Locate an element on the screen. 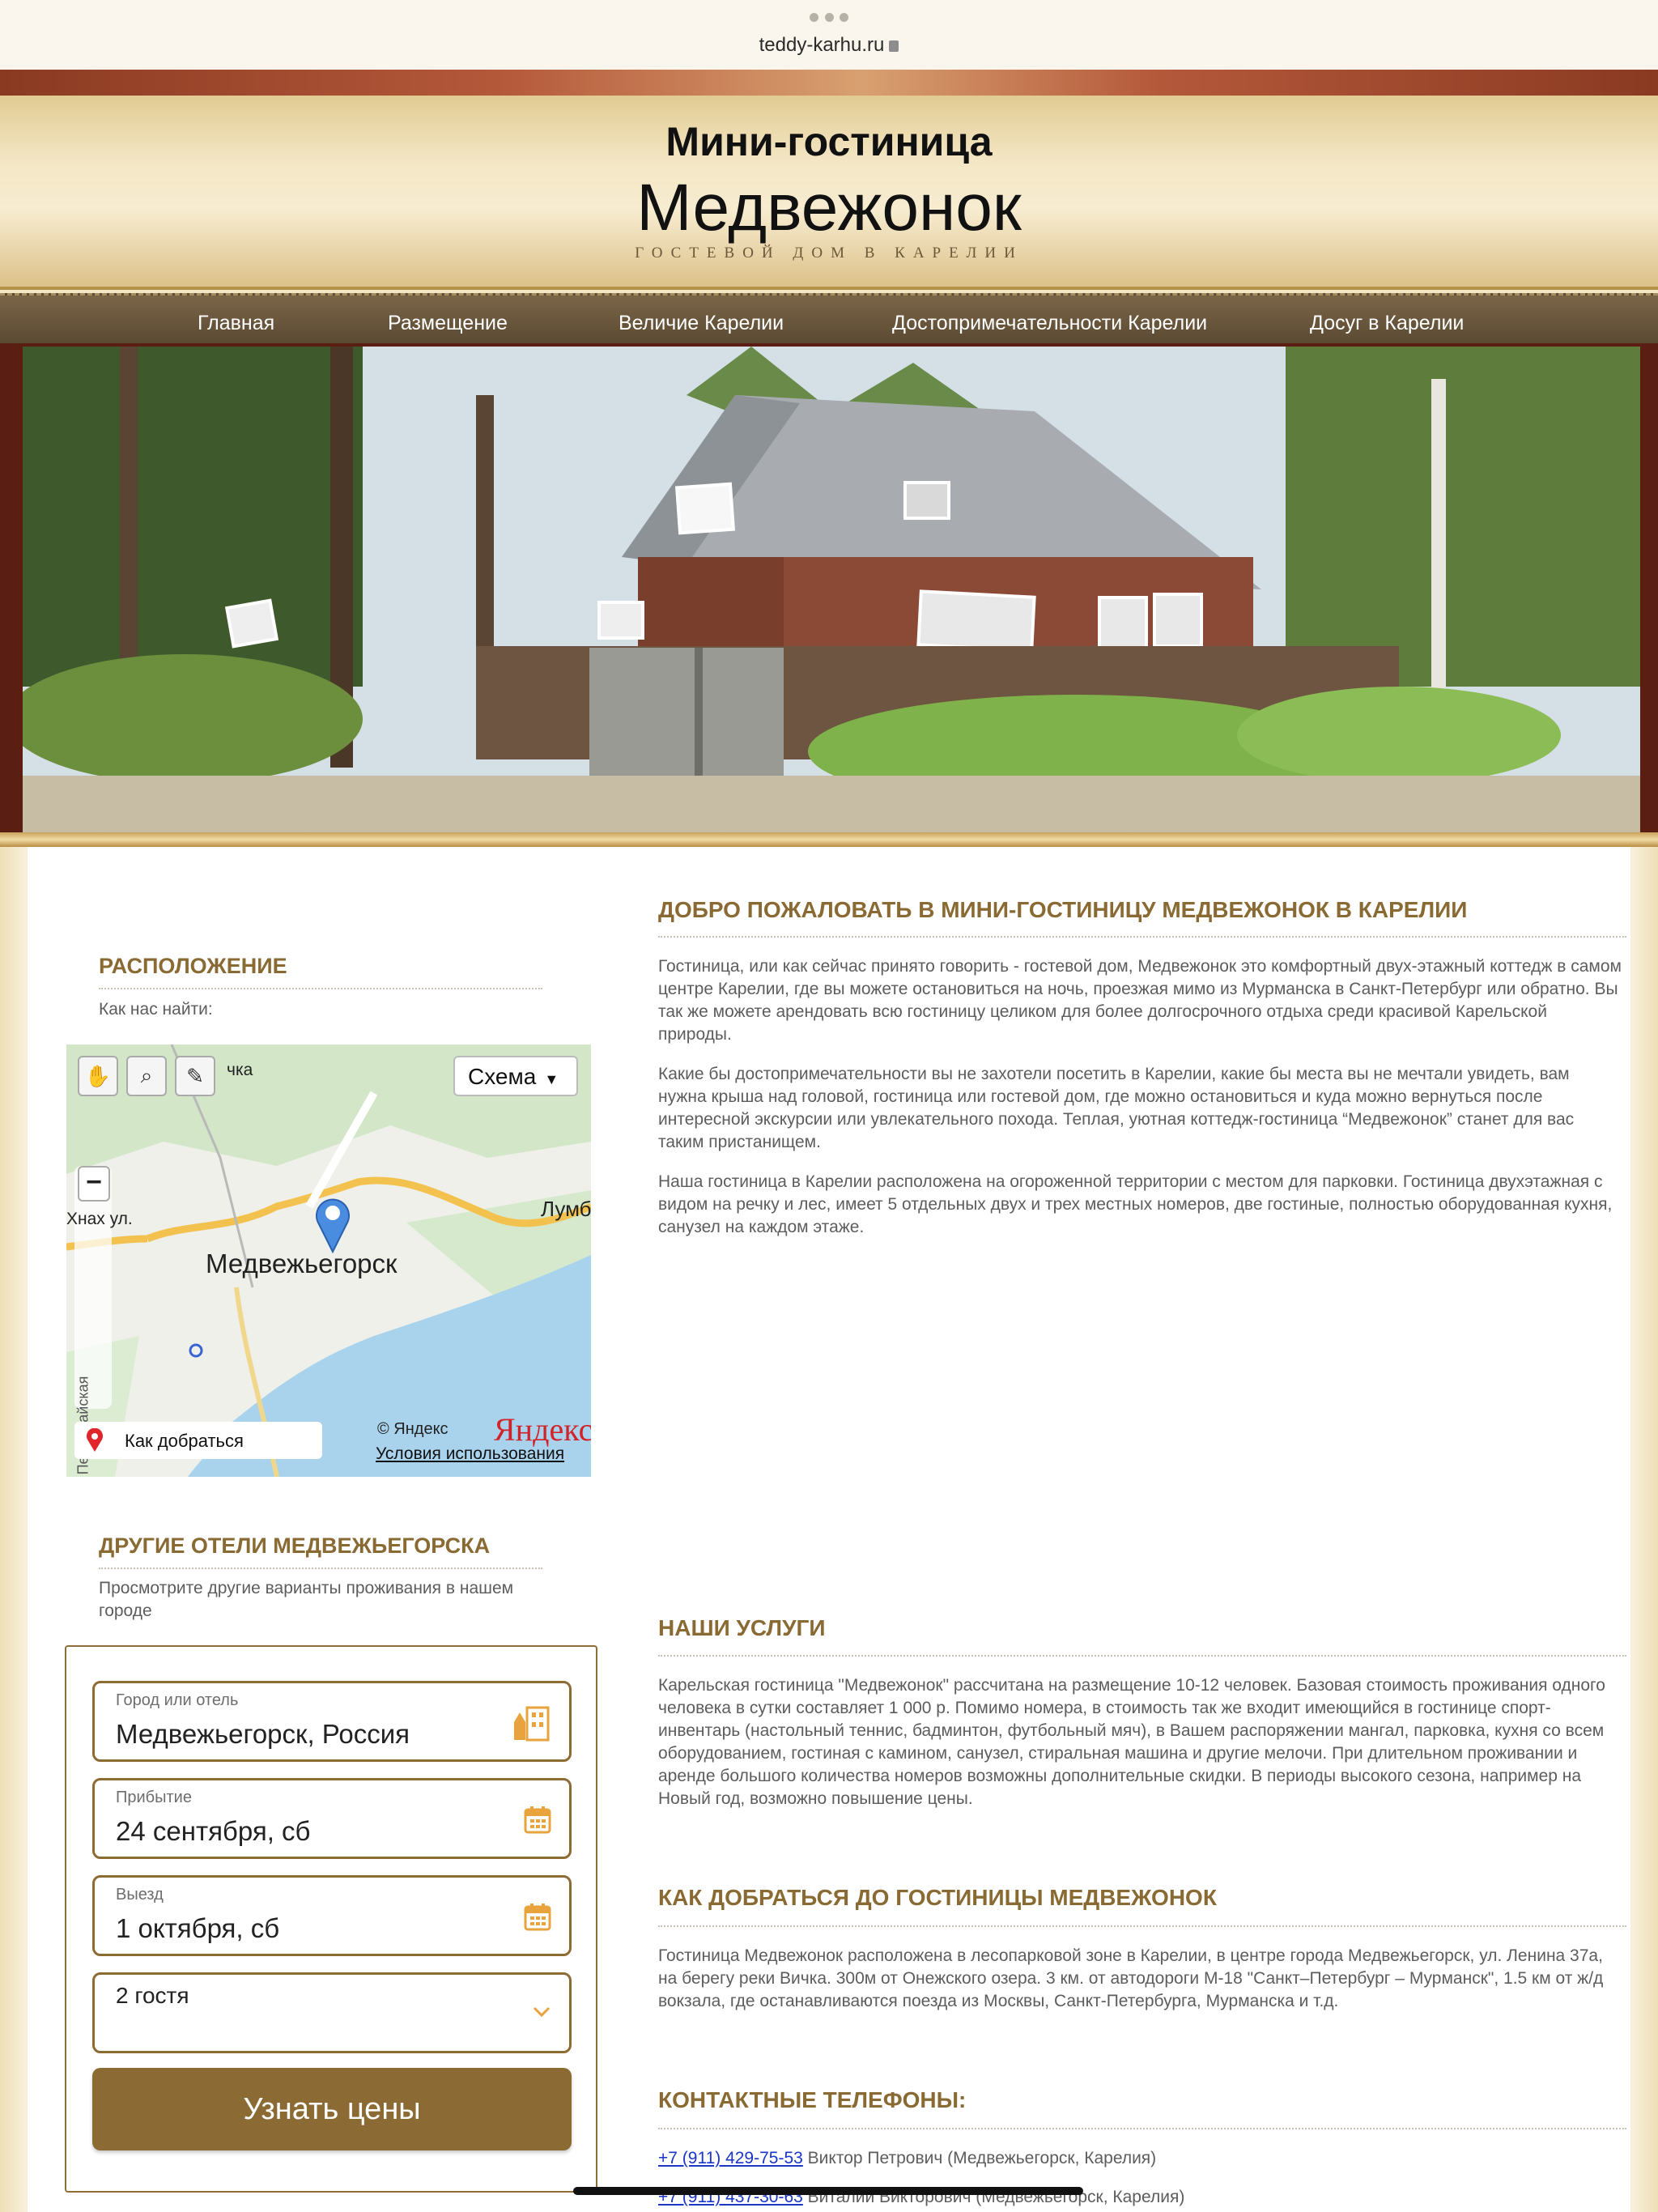 The image size is (1658, 2212). chevron-down-icon is located at coordinates (542, 2012).